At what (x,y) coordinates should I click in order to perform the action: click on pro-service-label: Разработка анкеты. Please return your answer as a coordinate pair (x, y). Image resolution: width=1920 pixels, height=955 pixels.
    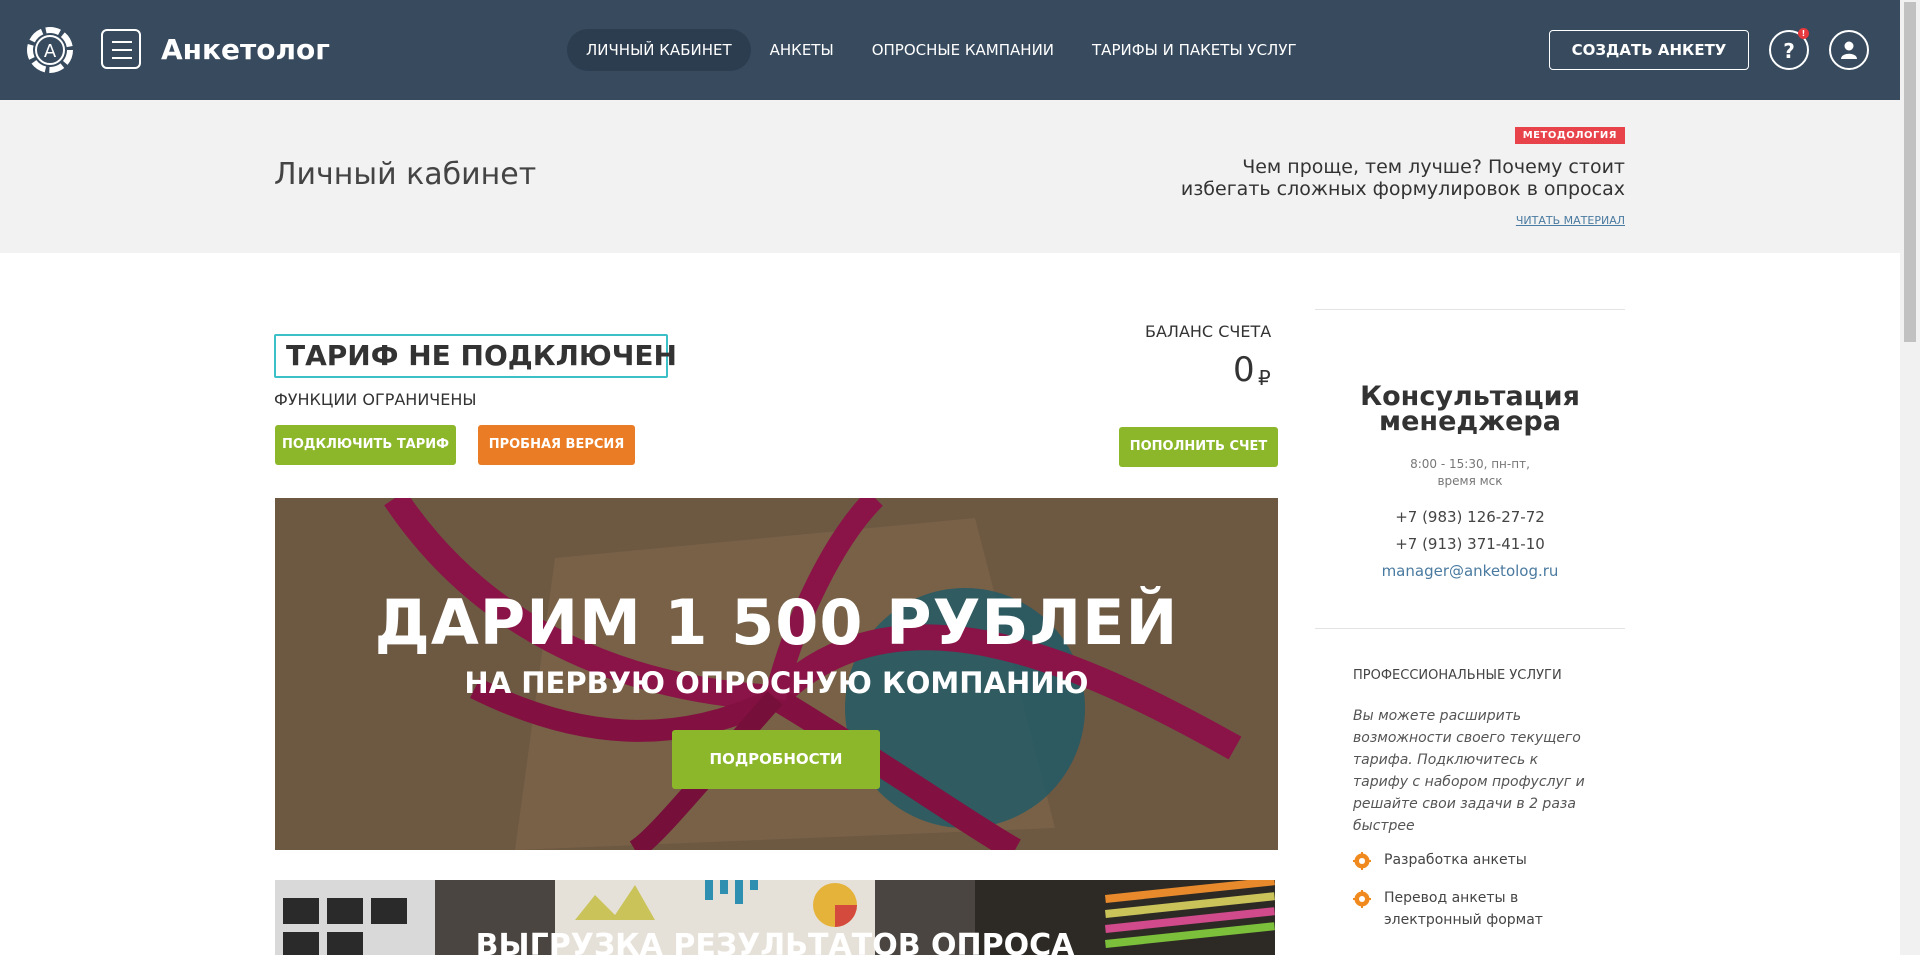
    Looking at the image, I should click on (1455, 860).